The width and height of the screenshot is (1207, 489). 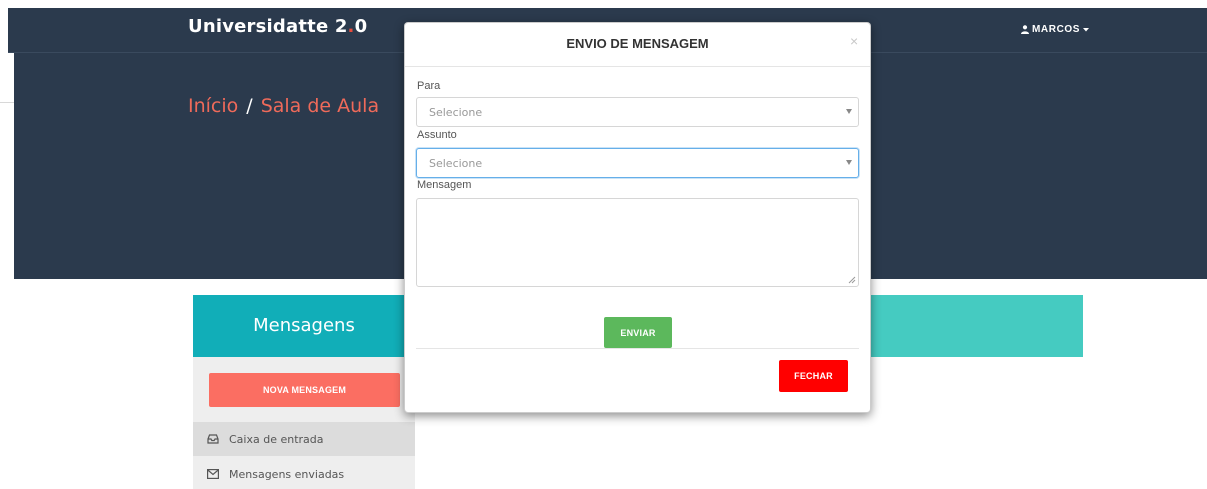 What do you see at coordinates (852, 280) in the screenshot?
I see `resize-grip-icon` at bounding box center [852, 280].